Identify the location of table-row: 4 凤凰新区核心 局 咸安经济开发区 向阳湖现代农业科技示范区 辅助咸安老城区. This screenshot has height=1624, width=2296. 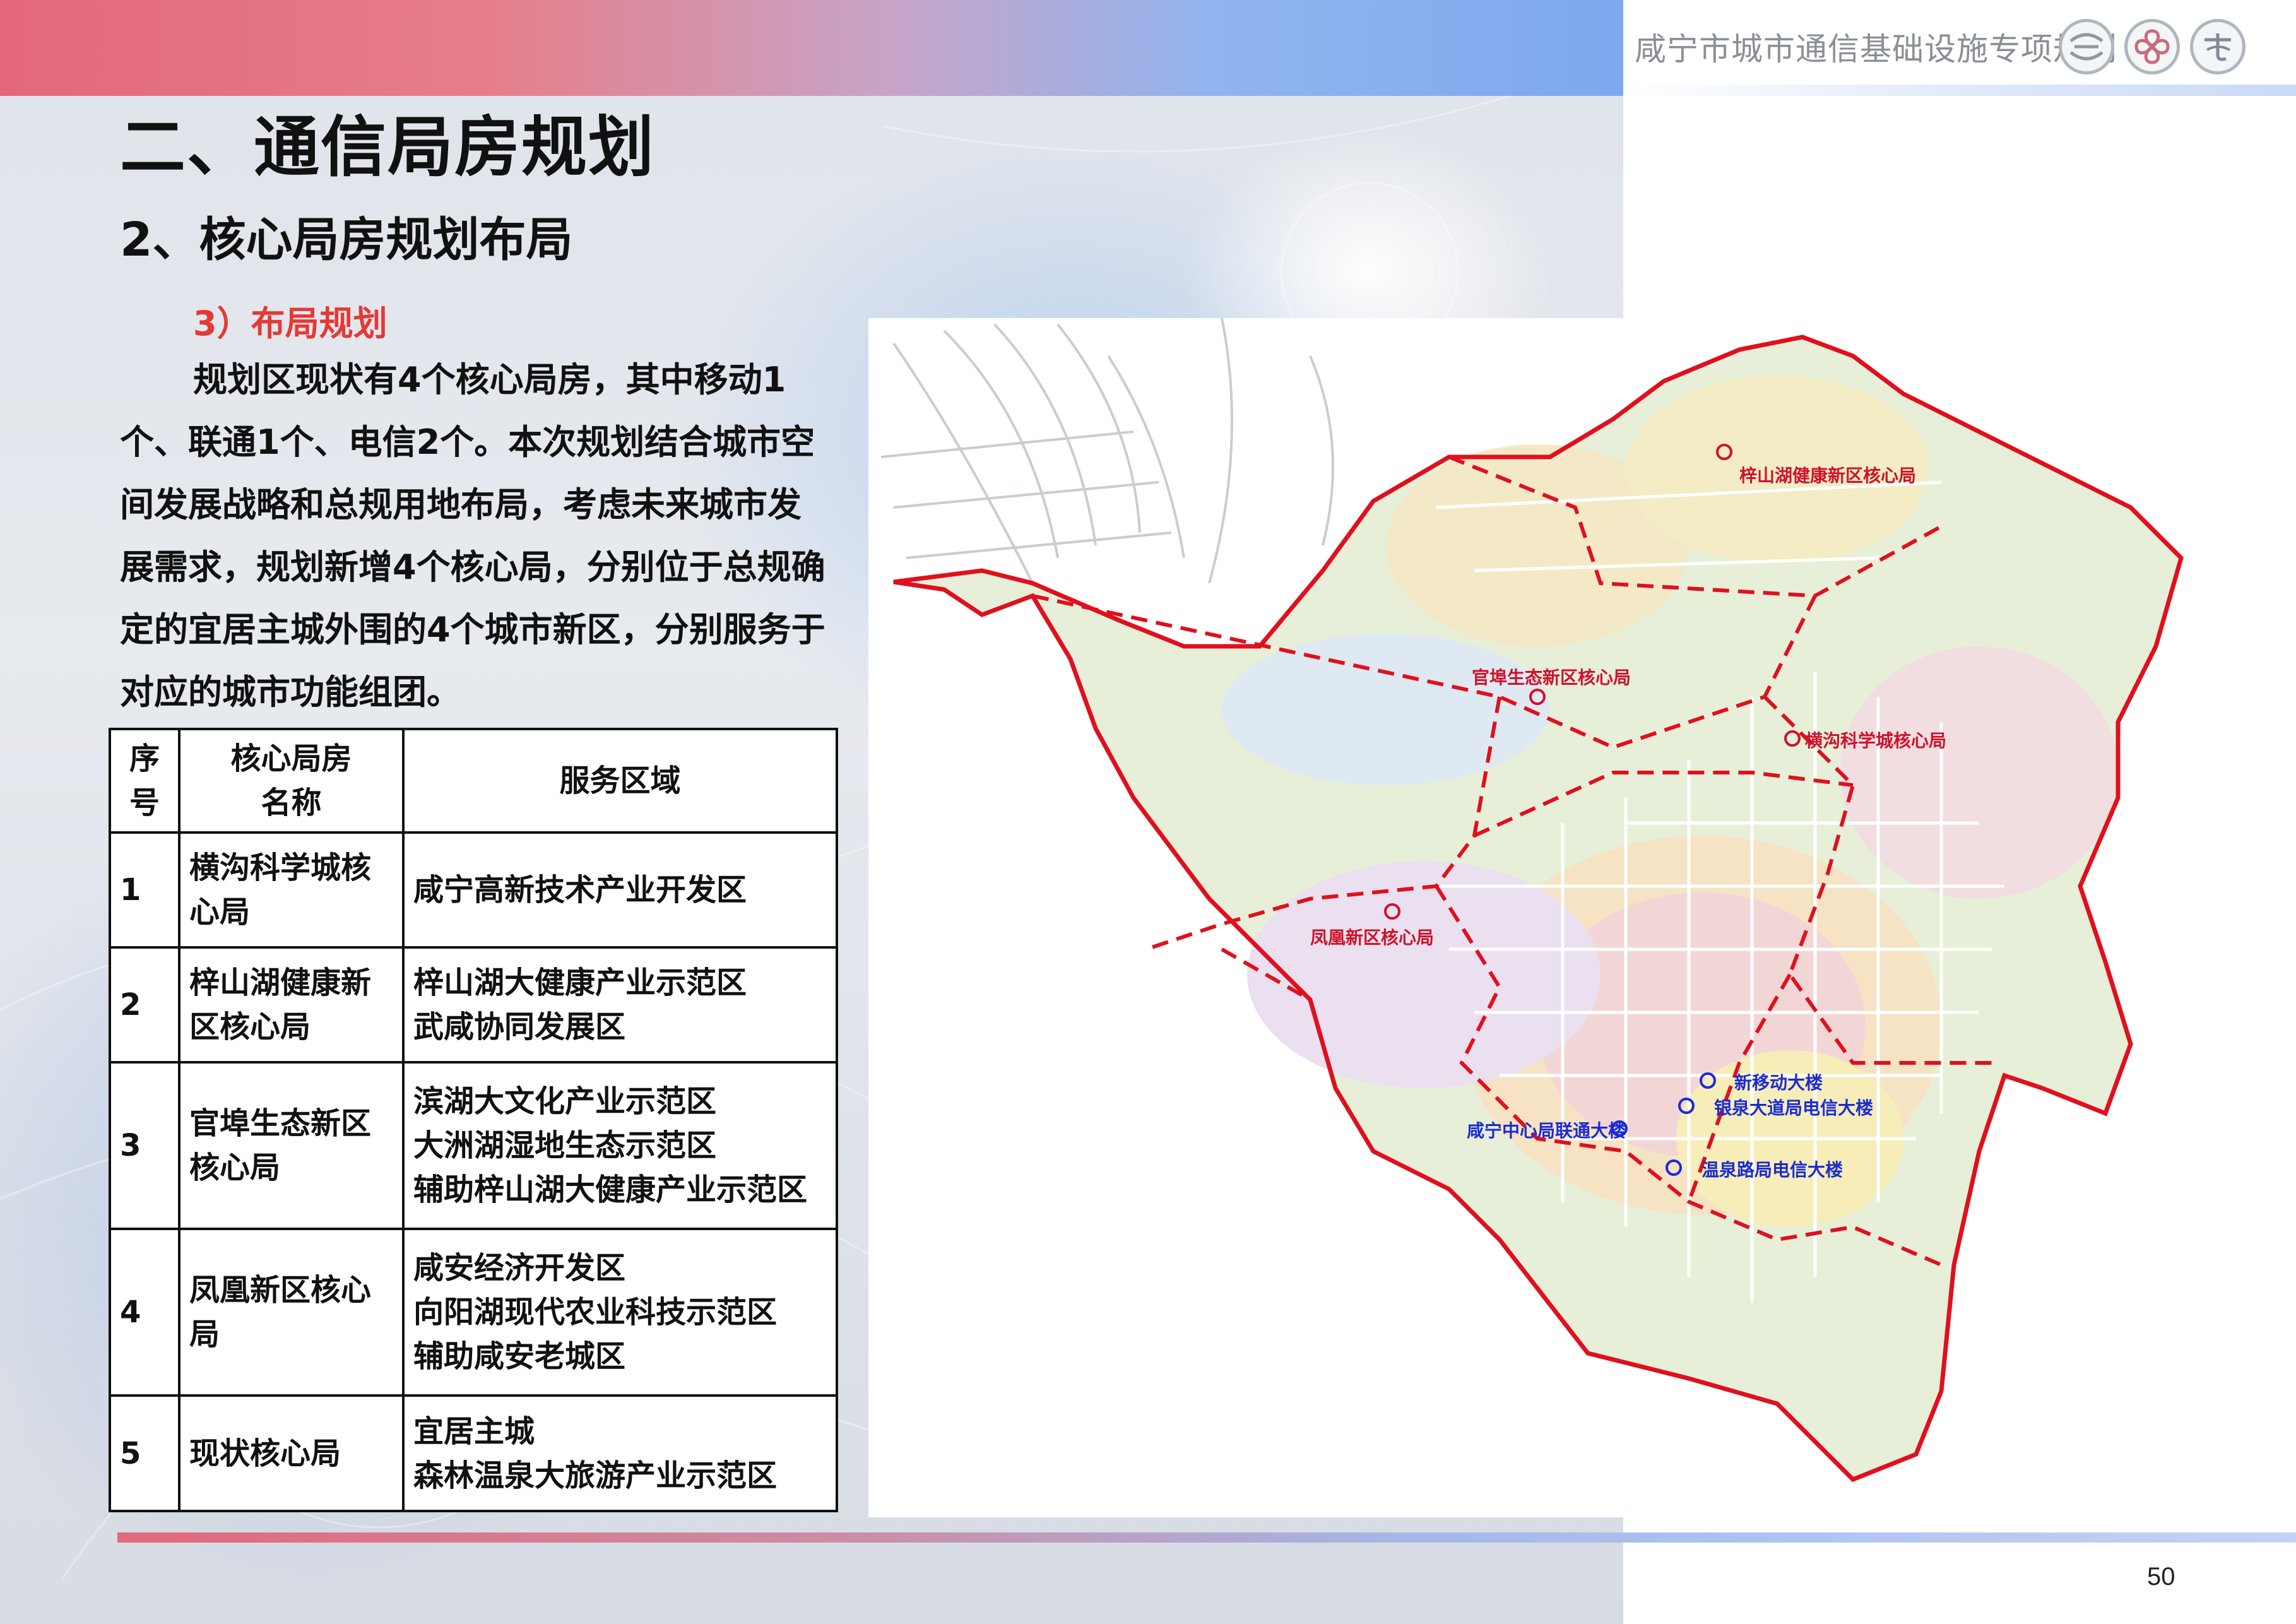
(473, 1313).